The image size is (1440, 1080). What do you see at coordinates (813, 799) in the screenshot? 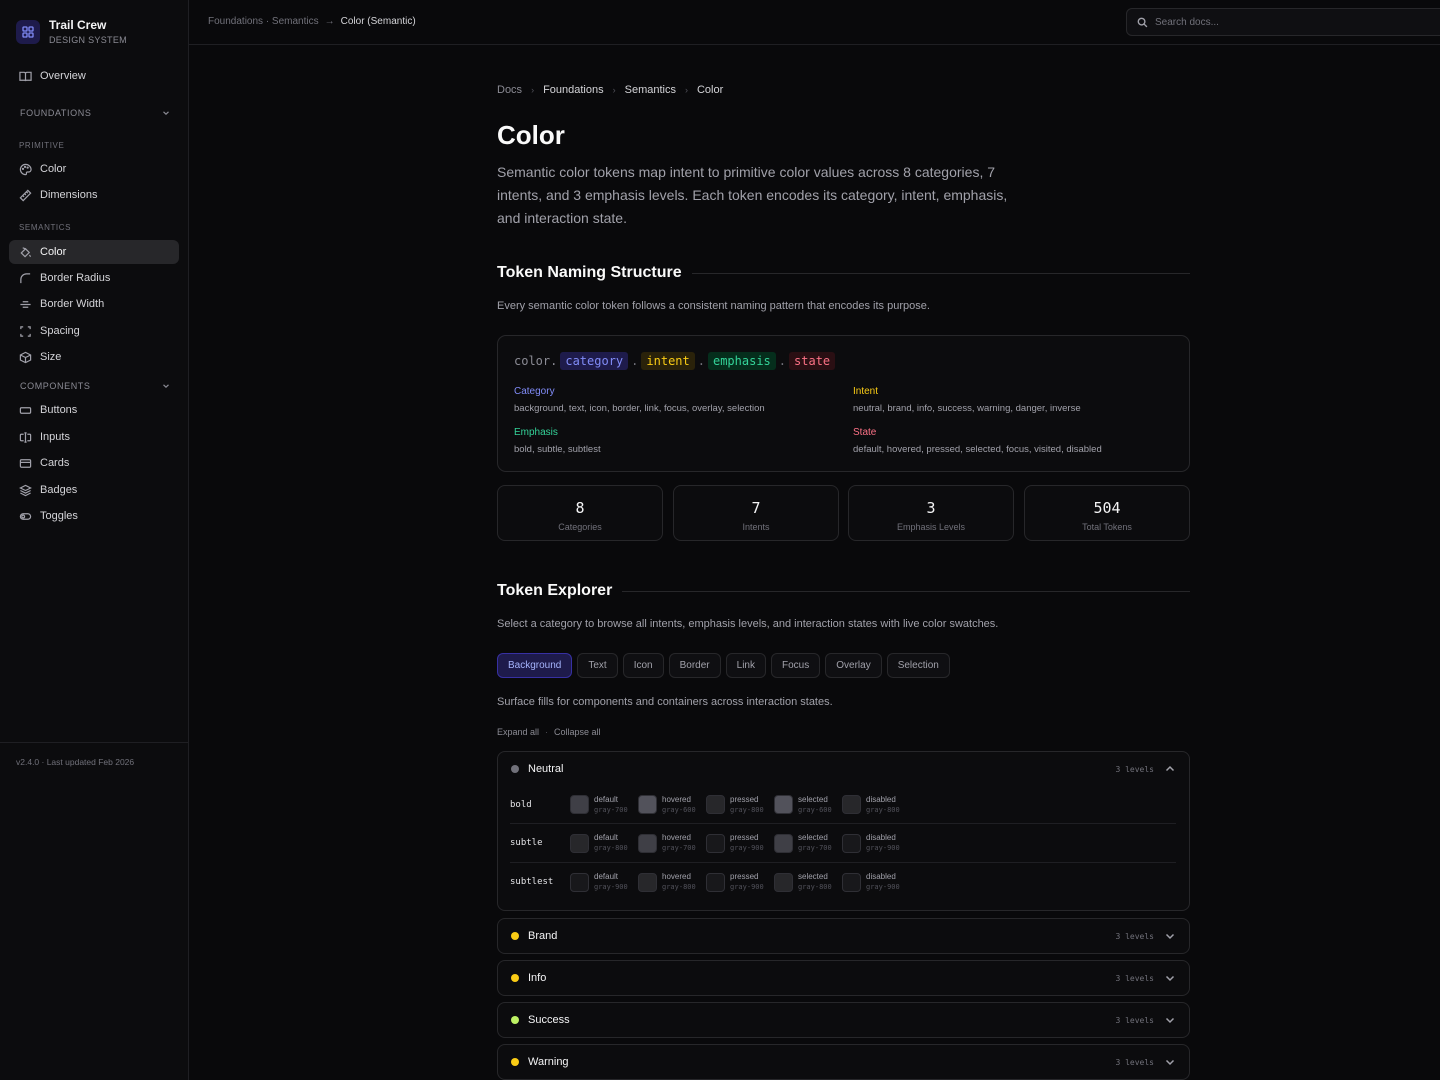
I see `swatch-state: selected` at bounding box center [813, 799].